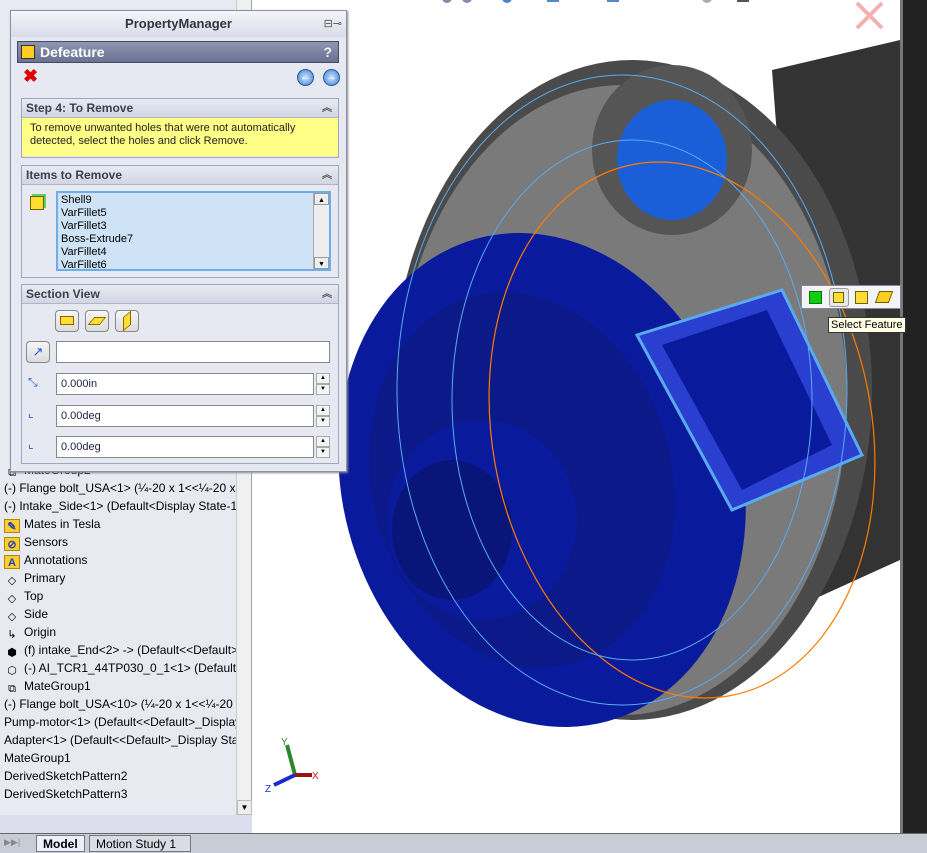  I want to click on tree-item: (-) Flange bolt_USA<1> (¼-20 x 1<<¼-20 x, so click(120, 488).